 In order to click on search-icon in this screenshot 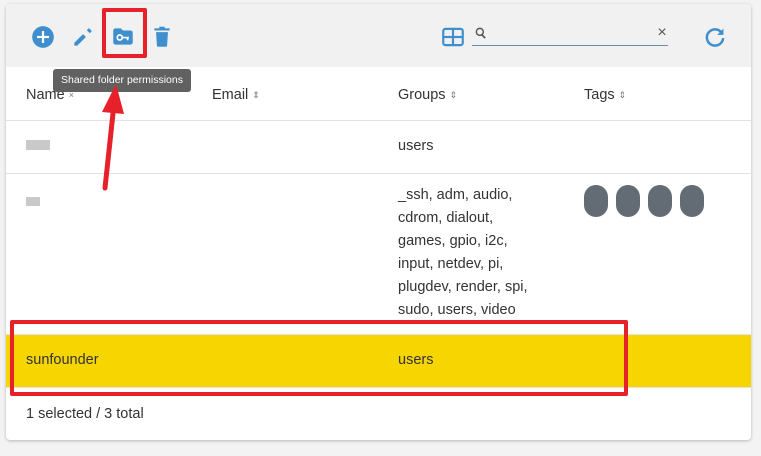, I will do `click(480, 33)`.